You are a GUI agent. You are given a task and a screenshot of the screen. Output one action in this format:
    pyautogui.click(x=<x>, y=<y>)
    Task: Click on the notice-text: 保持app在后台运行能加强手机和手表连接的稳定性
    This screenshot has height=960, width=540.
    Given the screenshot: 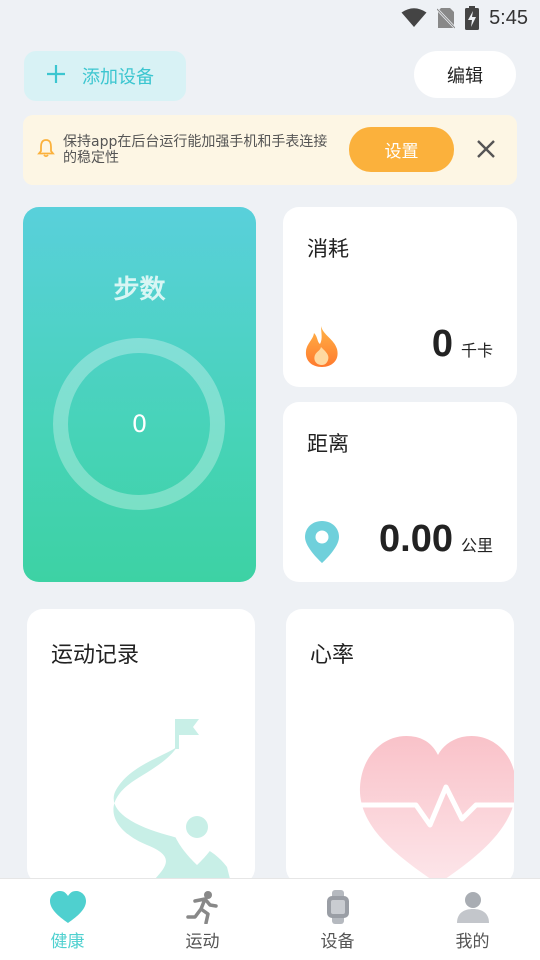 What is the action you would take?
    pyautogui.click(x=195, y=150)
    